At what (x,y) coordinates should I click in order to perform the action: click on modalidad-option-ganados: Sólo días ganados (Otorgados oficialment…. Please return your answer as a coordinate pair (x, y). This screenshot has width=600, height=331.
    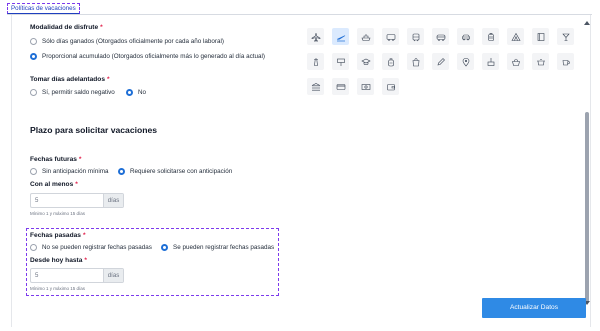
    Looking at the image, I should click on (127, 41).